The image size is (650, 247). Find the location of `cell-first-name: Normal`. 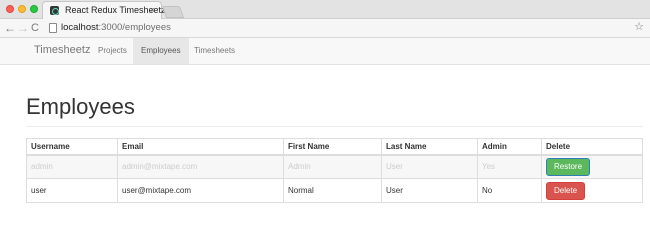

cell-first-name: Normal is located at coordinates (332, 190).